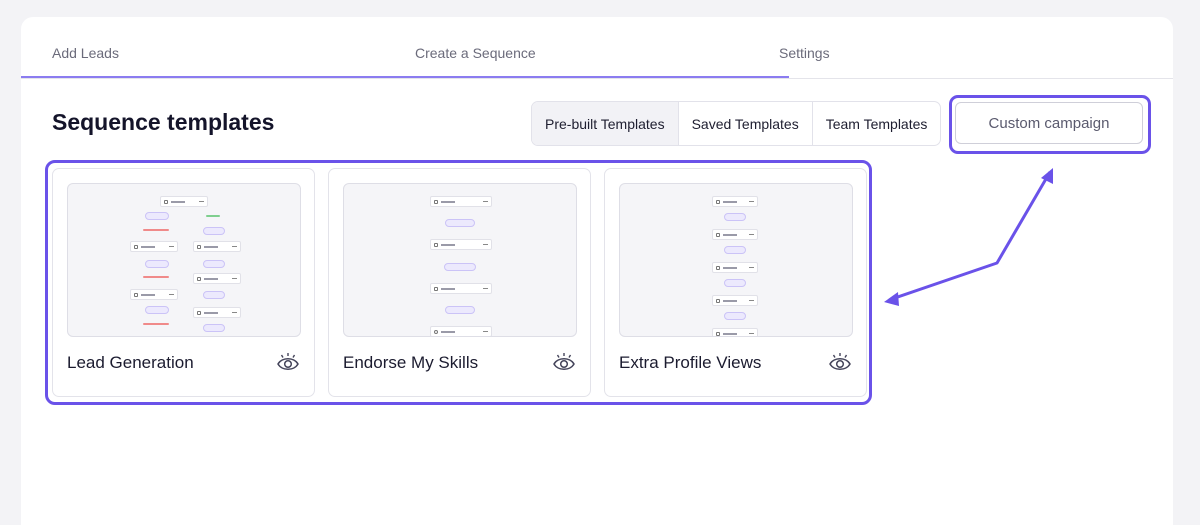 The image size is (1200, 525). I want to click on annotation-arrow, so click(968, 237).